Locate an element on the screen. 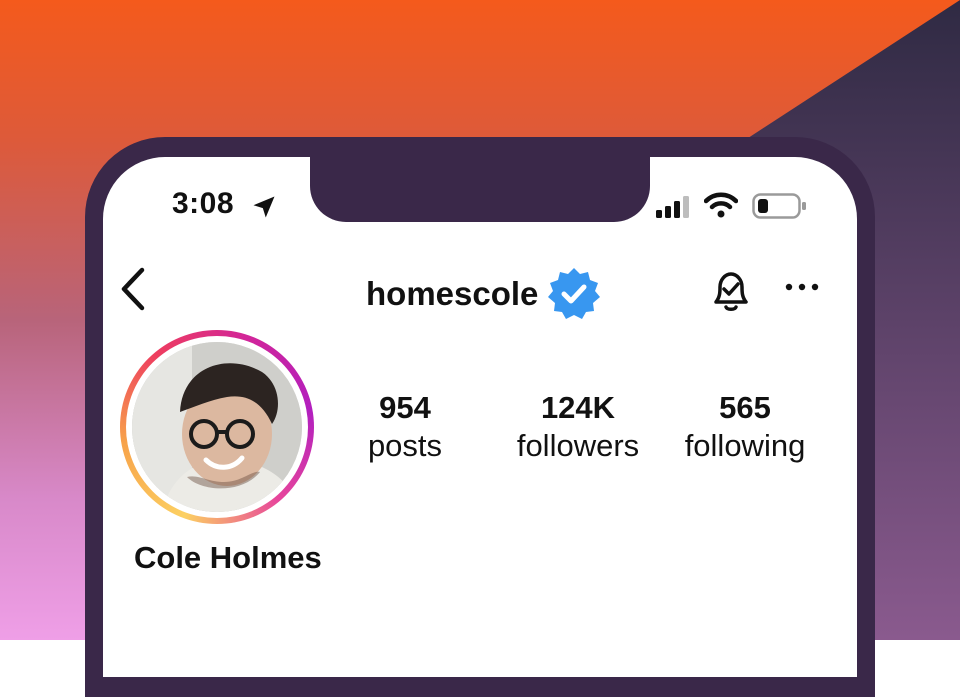 The width and height of the screenshot is (960, 697). stat-following: 565 following is located at coordinates (745, 427).